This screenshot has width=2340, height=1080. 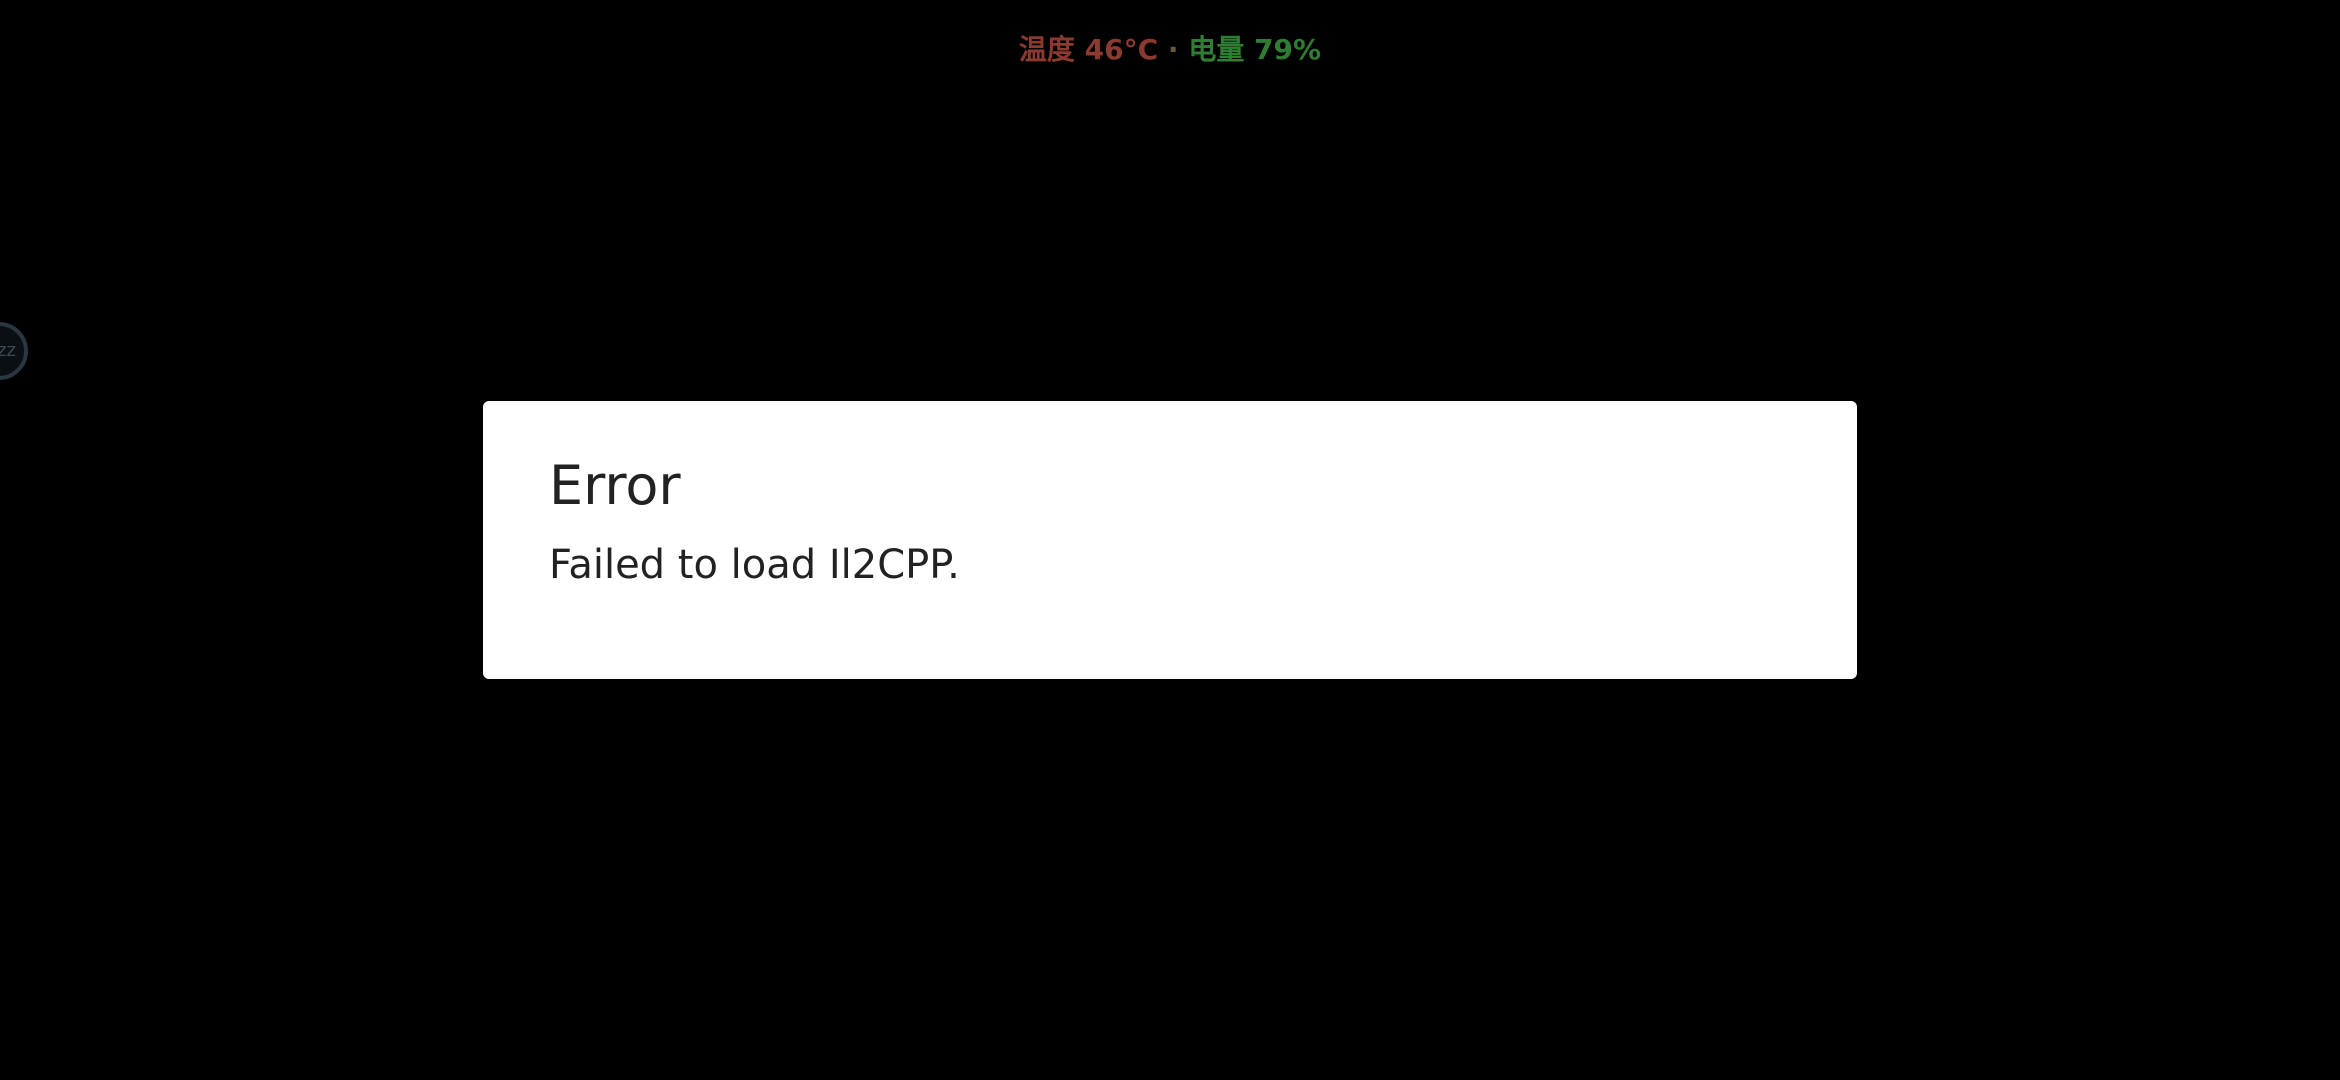 What do you see at coordinates (754, 565) in the screenshot?
I see `dialog-message: Failed to load Il2CPP.` at bounding box center [754, 565].